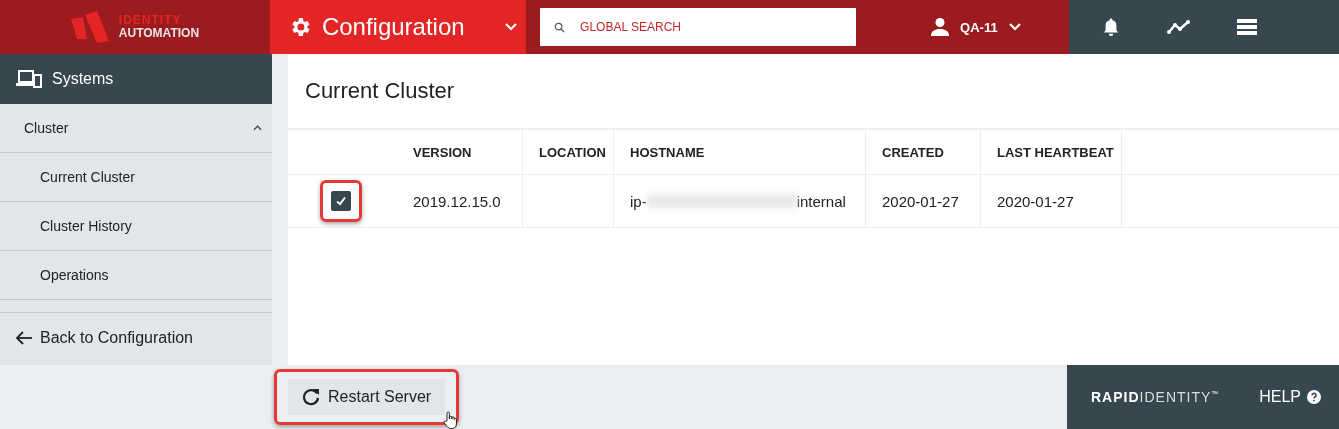 This screenshot has width=1339, height=429. What do you see at coordinates (813, 92) in the screenshot?
I see `page-title: Current Cluster` at bounding box center [813, 92].